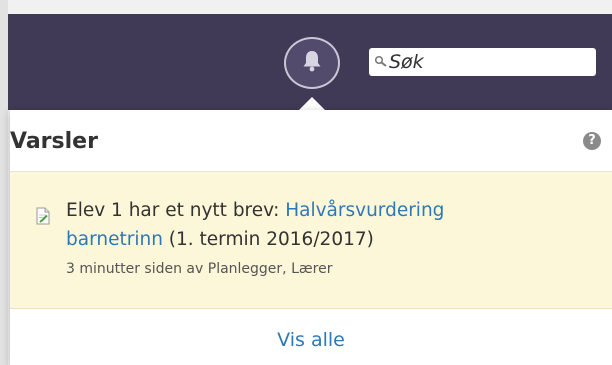 This screenshot has height=365, width=612. Describe the element at coordinates (488, 62) in the screenshot. I see `search-input` at that location.